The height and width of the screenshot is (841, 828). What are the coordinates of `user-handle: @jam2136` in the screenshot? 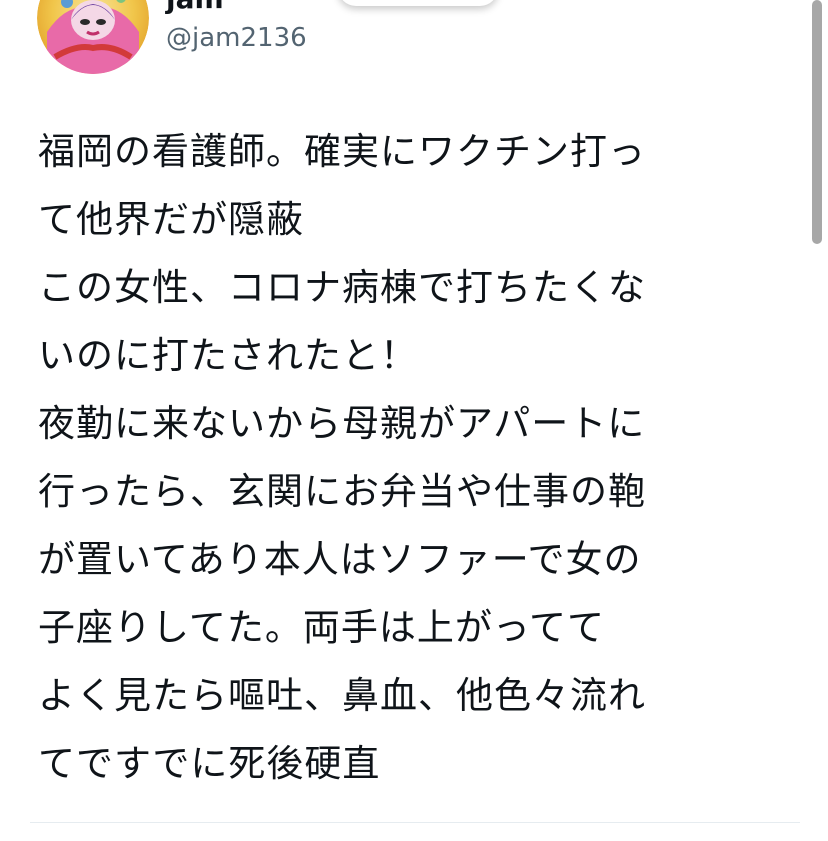 It's located at (236, 38).